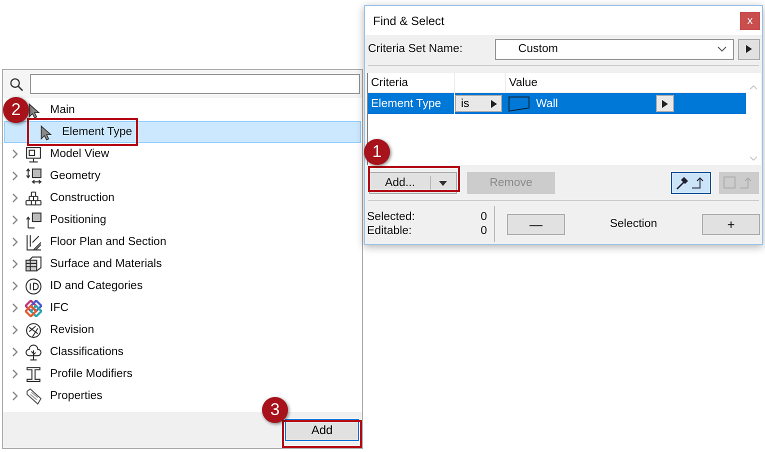 The image size is (765, 452). I want to click on table-cell-text: Element Type, so click(406, 104).